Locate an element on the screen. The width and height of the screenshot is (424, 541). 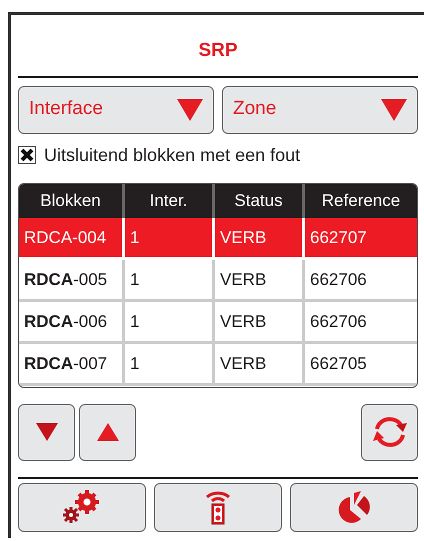
table-cell: 662707 is located at coordinates (361, 239).